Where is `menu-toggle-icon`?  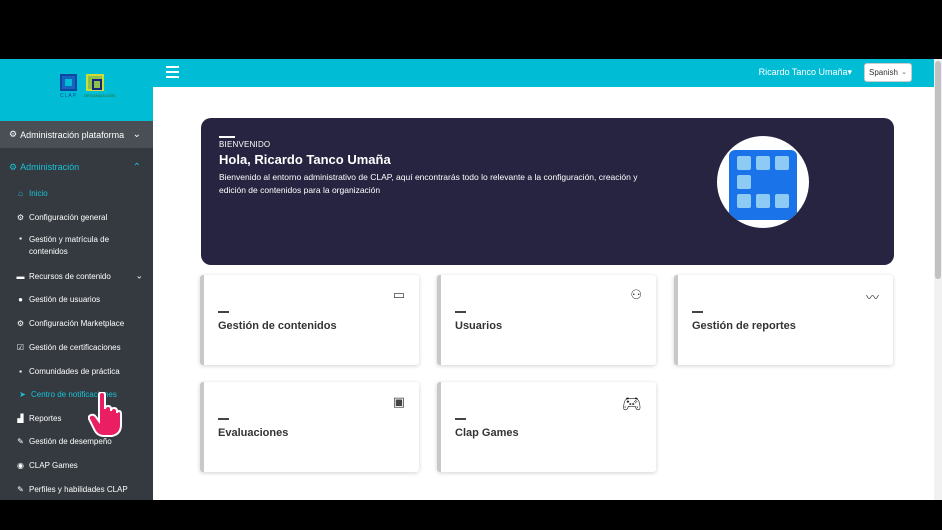
menu-toggle-icon is located at coordinates (172, 70).